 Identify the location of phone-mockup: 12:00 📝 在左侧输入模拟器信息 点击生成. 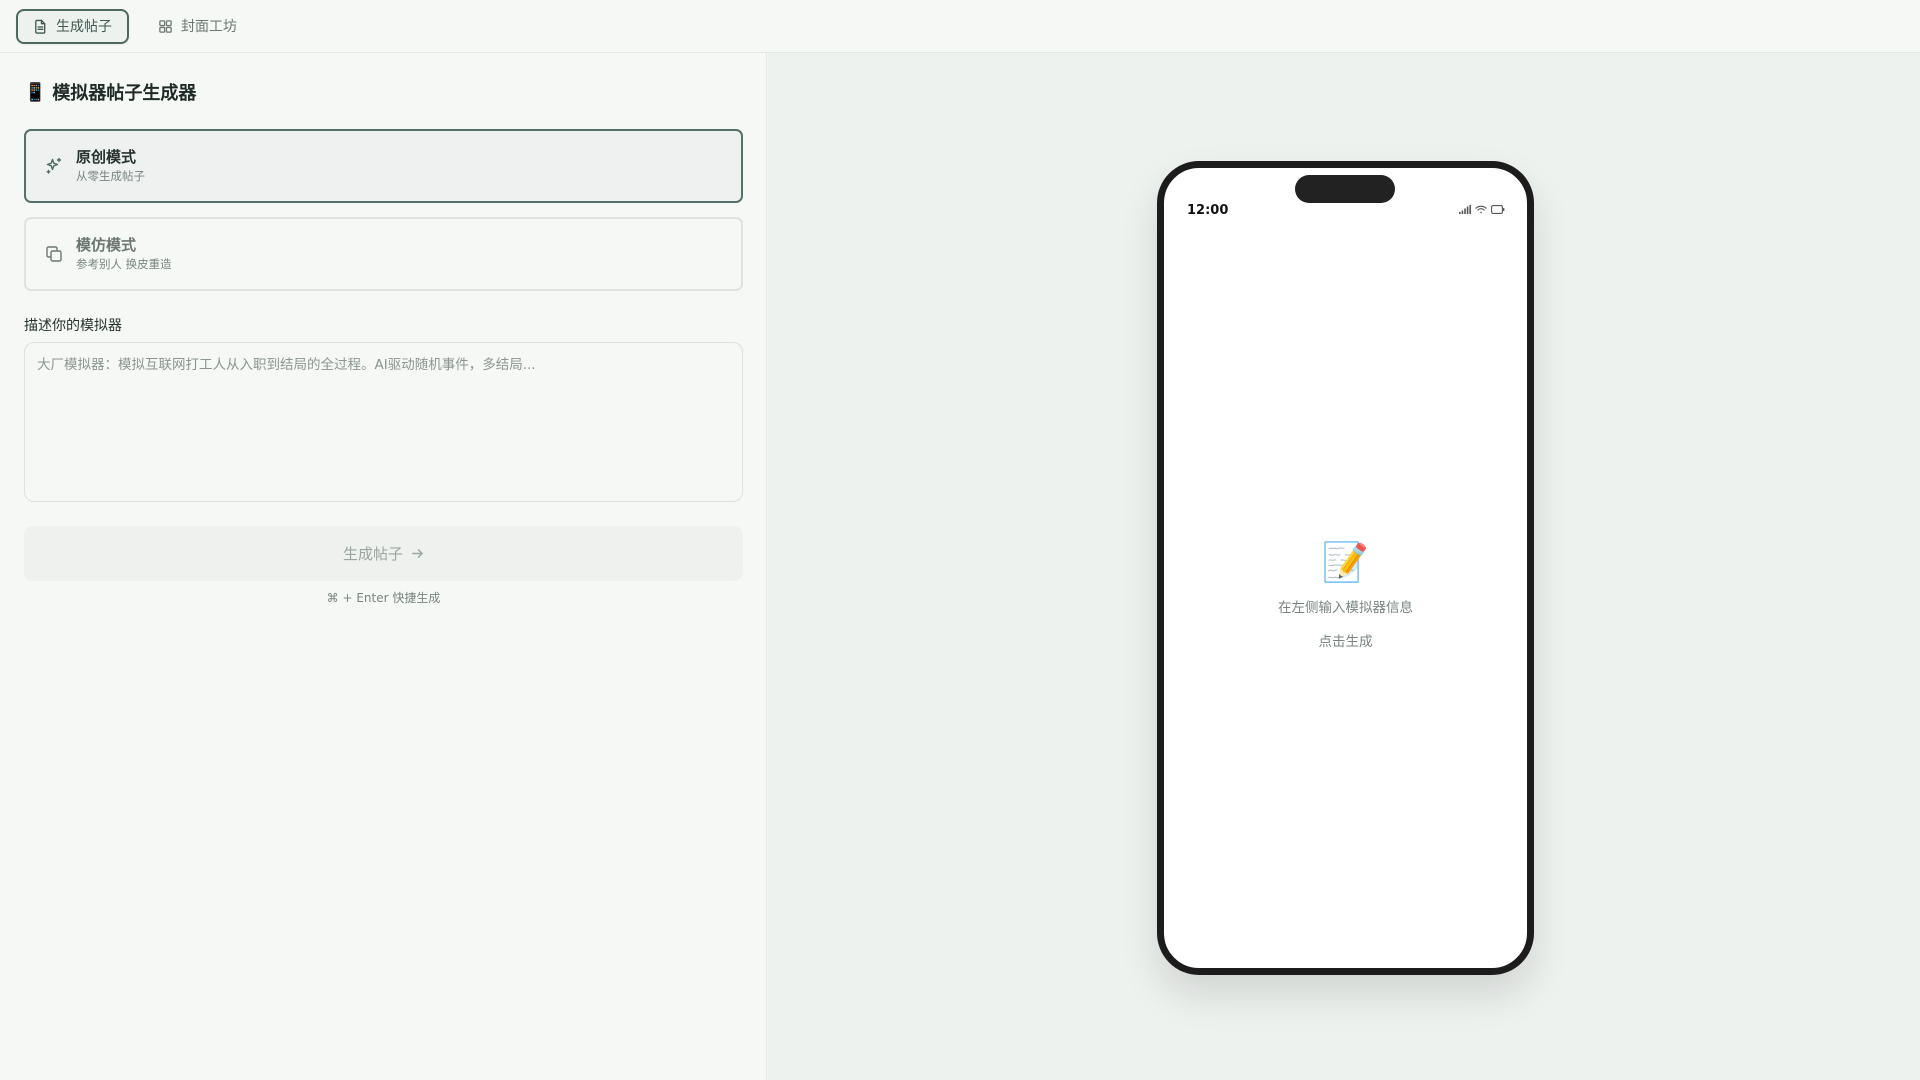
(1345, 568).